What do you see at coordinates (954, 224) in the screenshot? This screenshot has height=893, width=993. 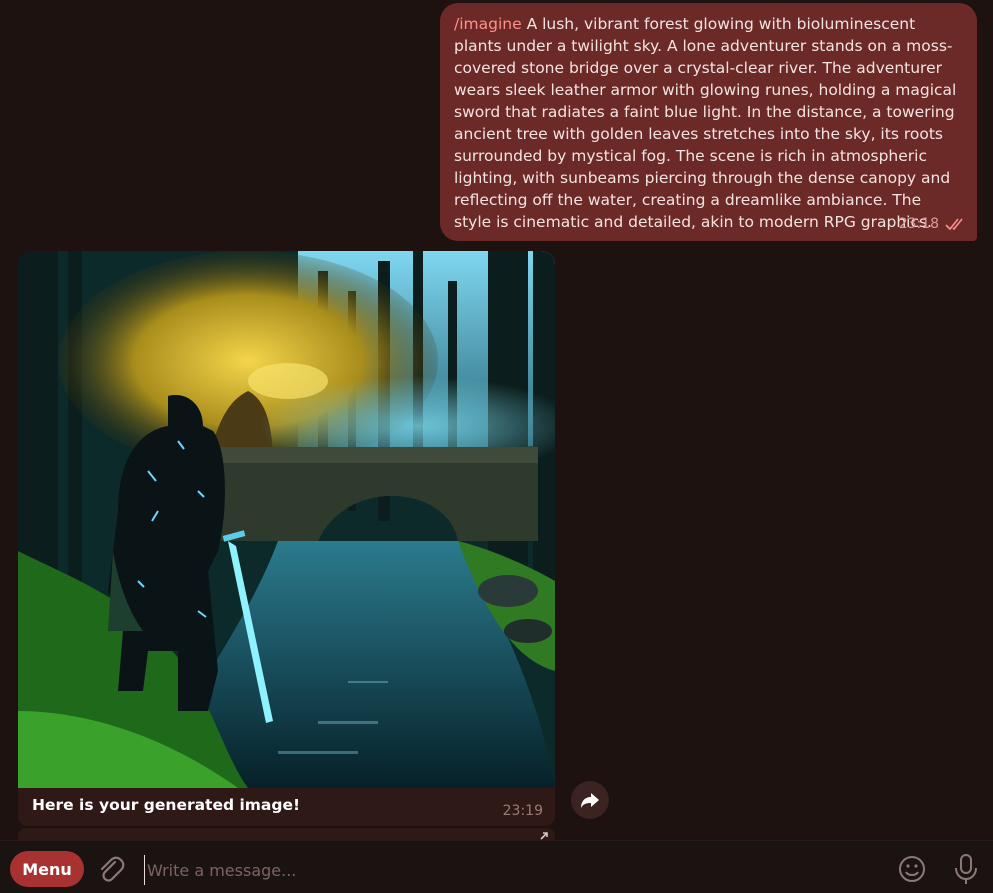 I see `double-check-icon` at bounding box center [954, 224].